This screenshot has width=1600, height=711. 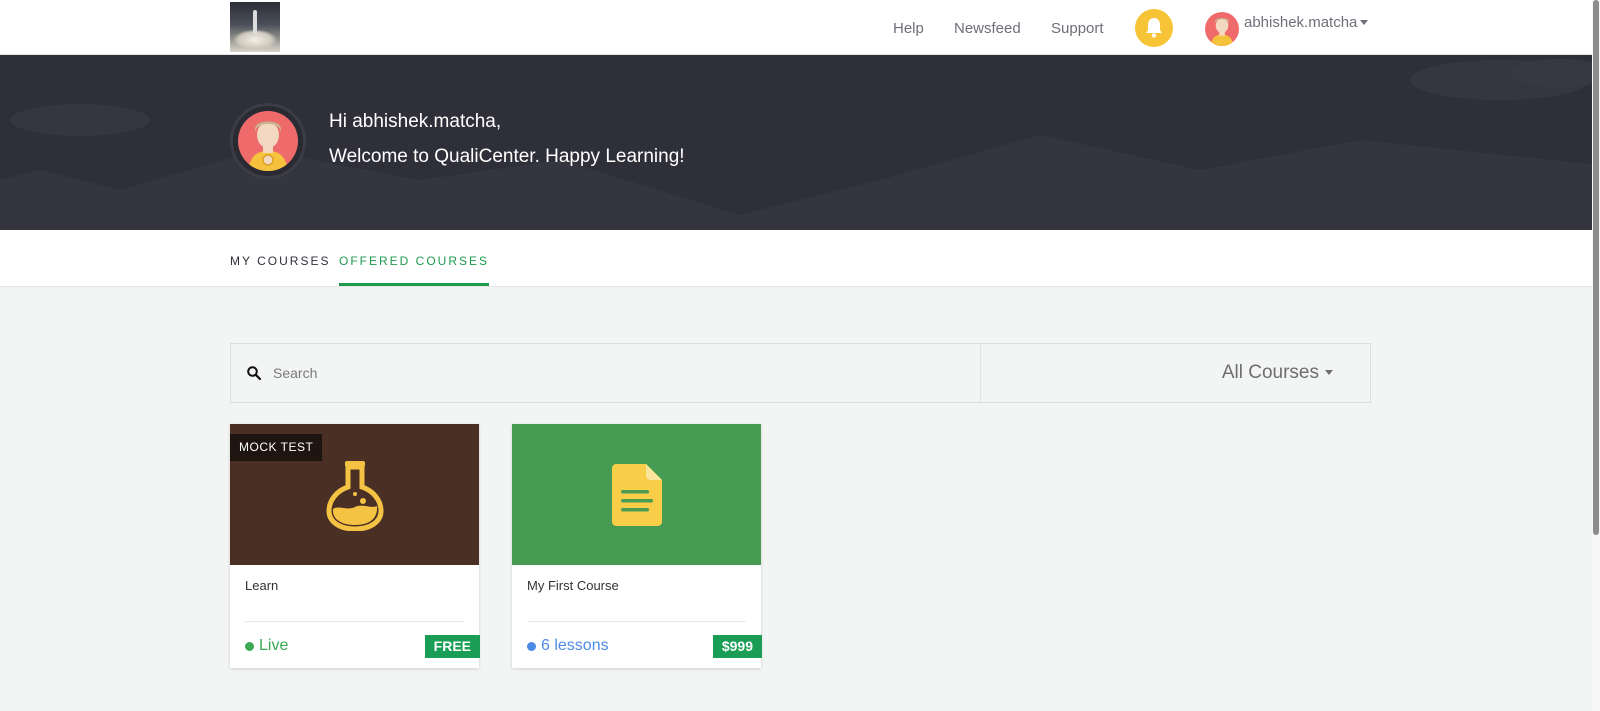 I want to click on course-title: Learn, so click(x=262, y=585).